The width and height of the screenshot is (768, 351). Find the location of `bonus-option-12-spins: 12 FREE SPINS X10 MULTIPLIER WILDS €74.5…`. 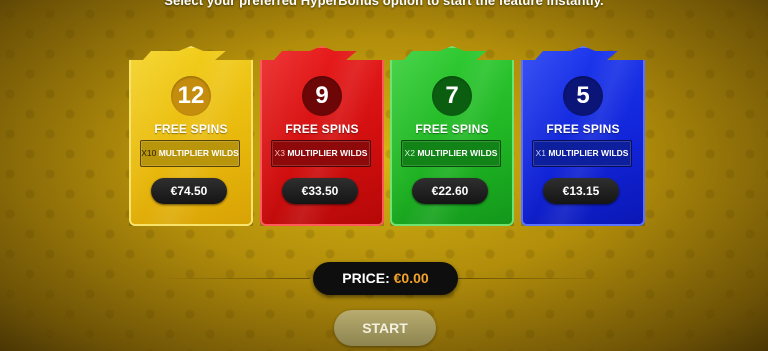

bonus-option-12-spins: 12 FREE SPINS X10 MULTIPLIER WILDS €74.5… is located at coordinates (191, 136).